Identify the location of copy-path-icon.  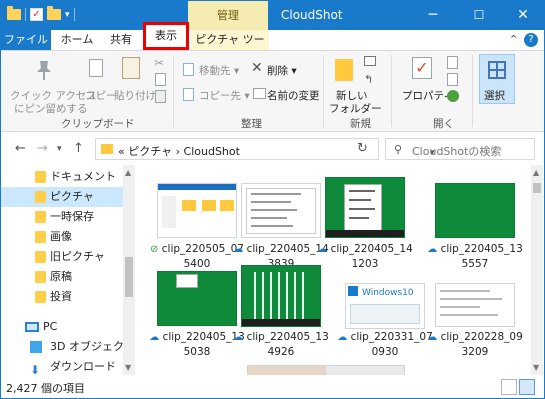
(160, 79).